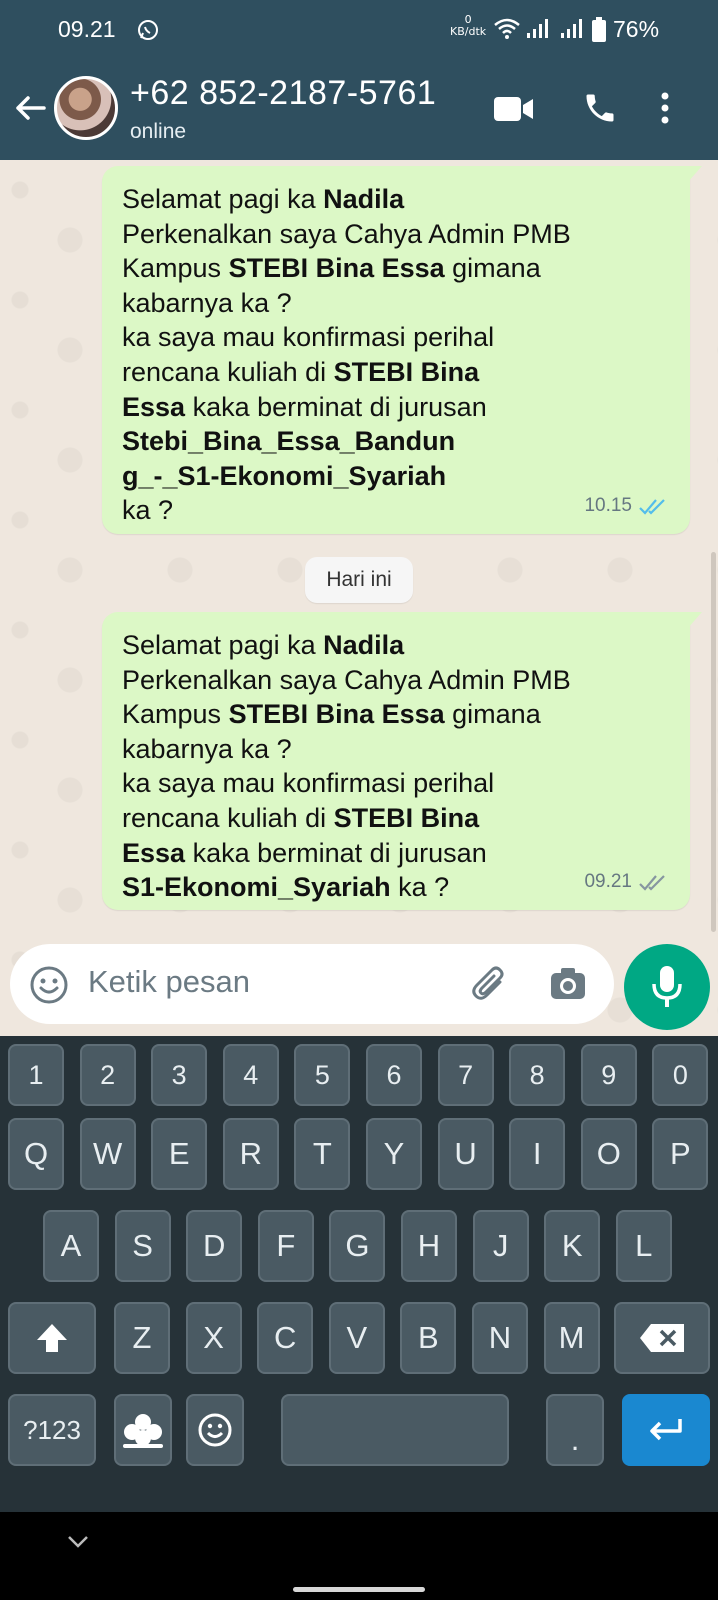 The width and height of the screenshot is (718, 1600). What do you see at coordinates (492, 268) in the screenshot?
I see `text-run: gimana` at bounding box center [492, 268].